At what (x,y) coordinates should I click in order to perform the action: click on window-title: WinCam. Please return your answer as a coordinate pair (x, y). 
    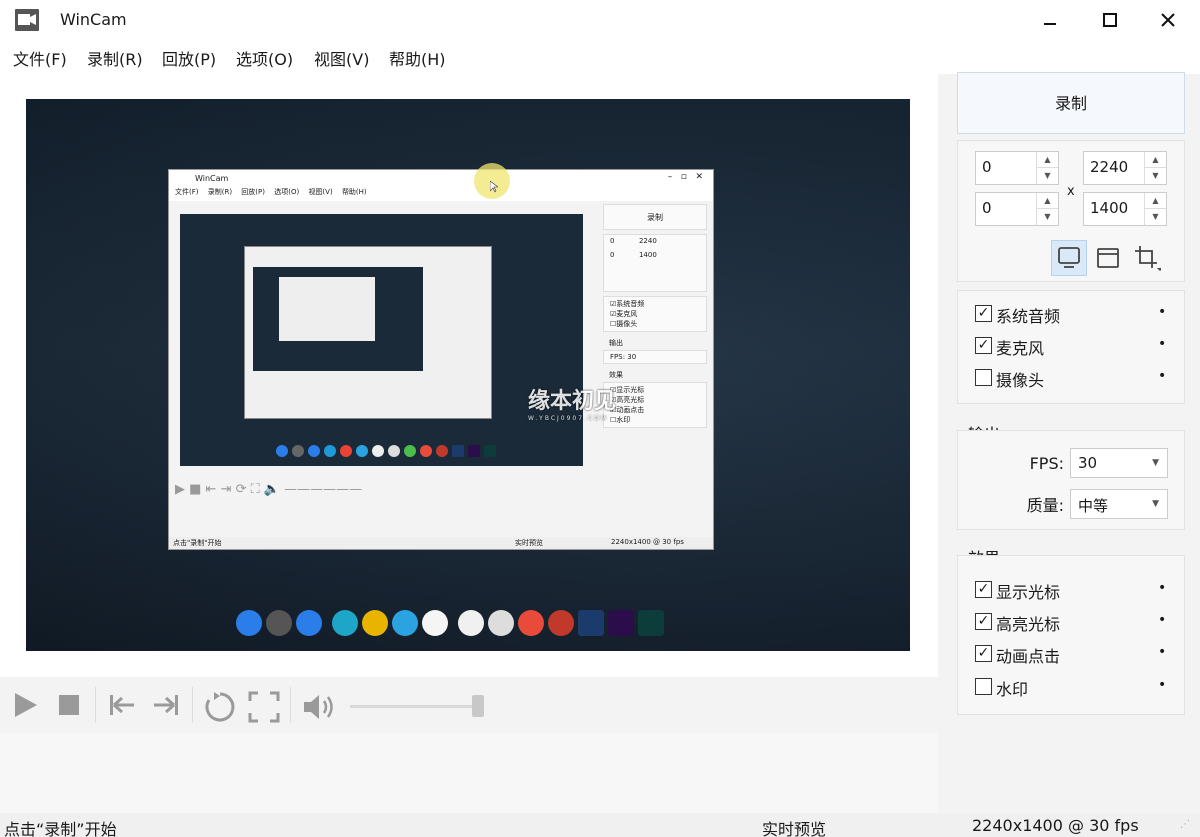
    Looking at the image, I should click on (93, 19).